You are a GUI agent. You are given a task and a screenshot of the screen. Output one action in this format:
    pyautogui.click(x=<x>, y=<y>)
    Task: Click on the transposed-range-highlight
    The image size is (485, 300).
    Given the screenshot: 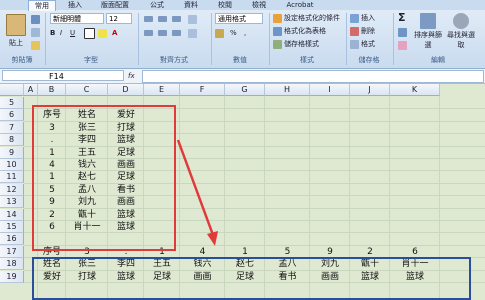 What is the action you would take?
    pyautogui.click(x=251, y=278)
    